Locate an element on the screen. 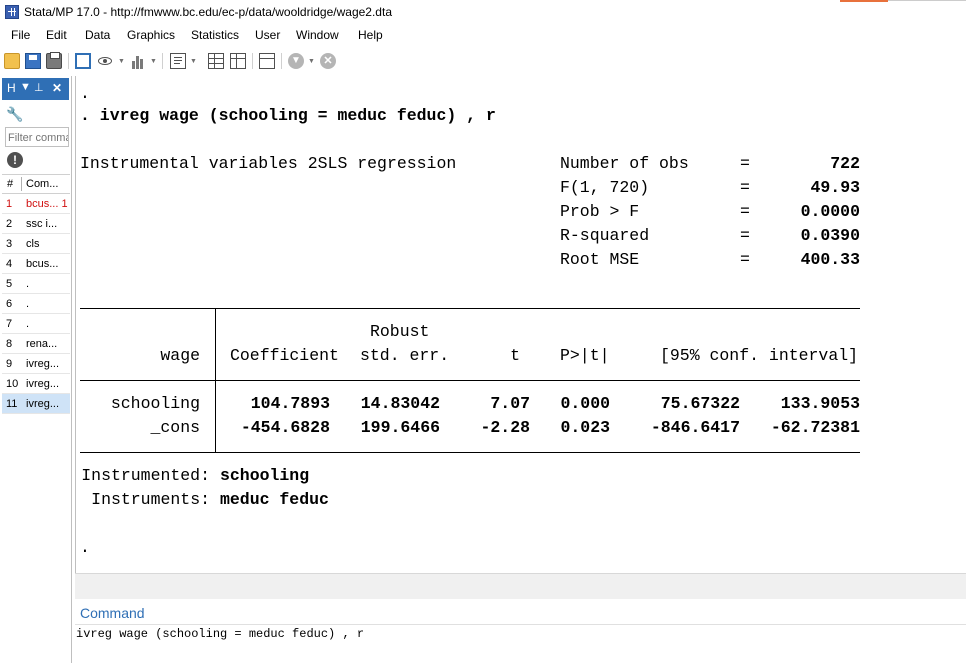 The height and width of the screenshot is (663, 966). data-editor-icon is located at coordinates (216, 61).